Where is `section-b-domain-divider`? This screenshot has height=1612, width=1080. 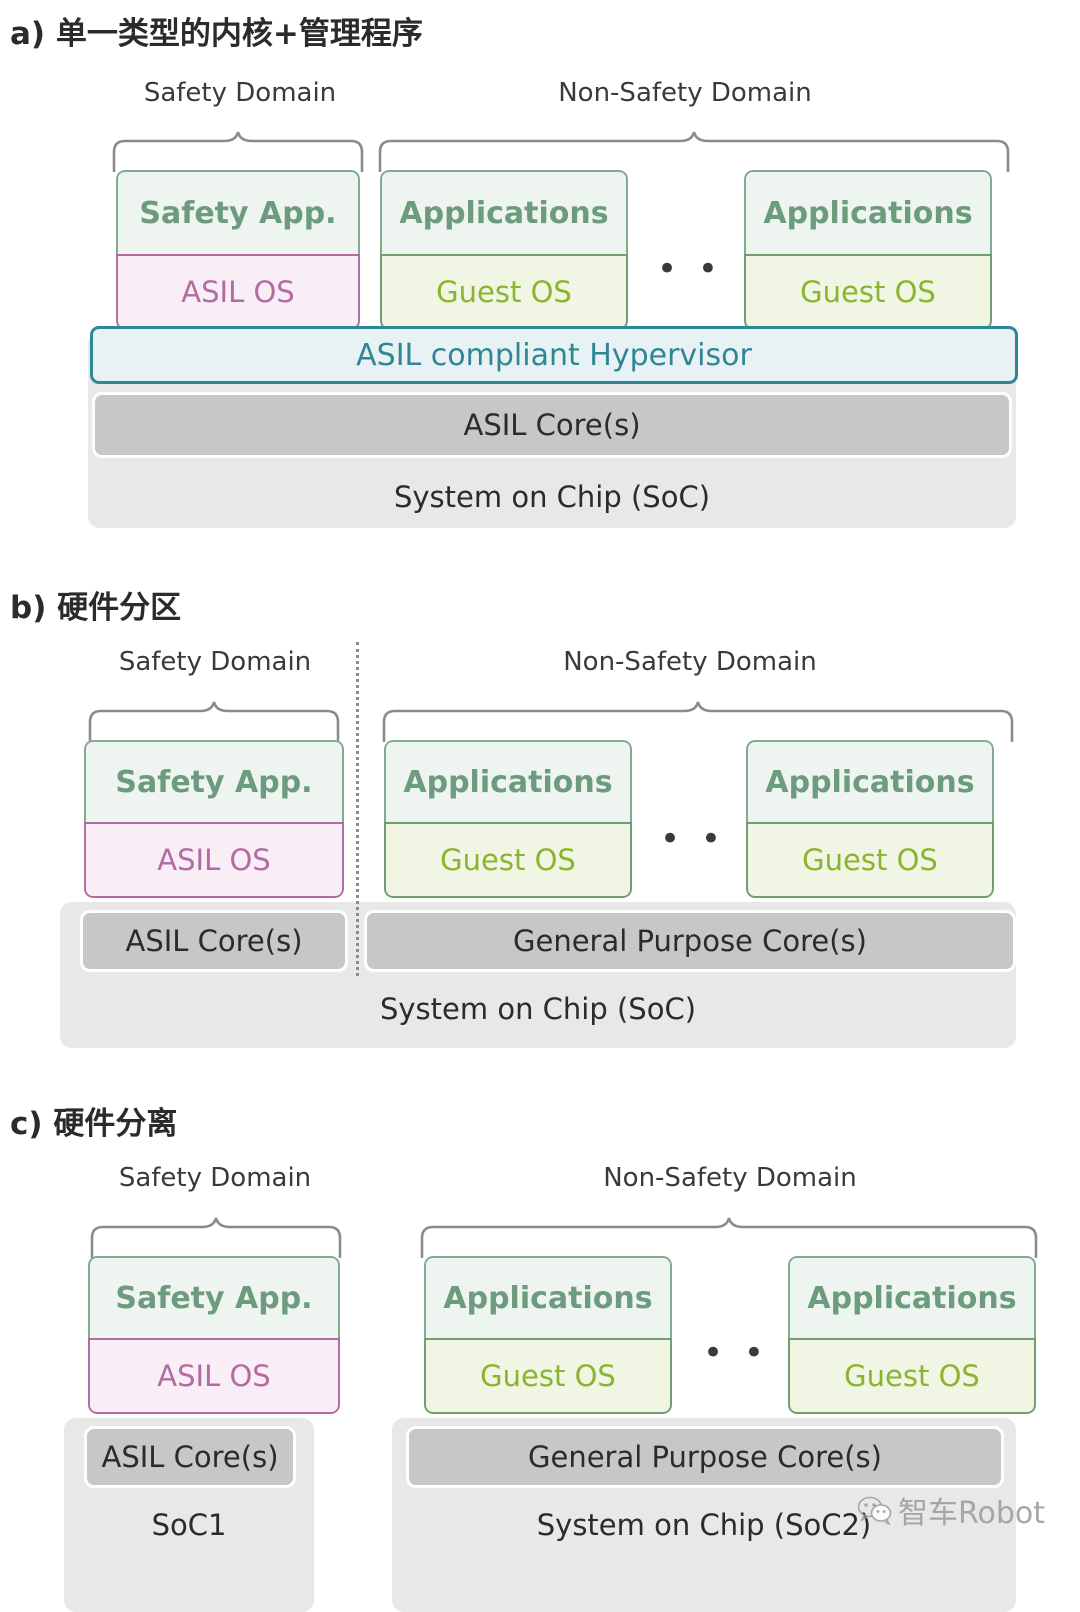
section-b-domain-divider is located at coordinates (357, 809).